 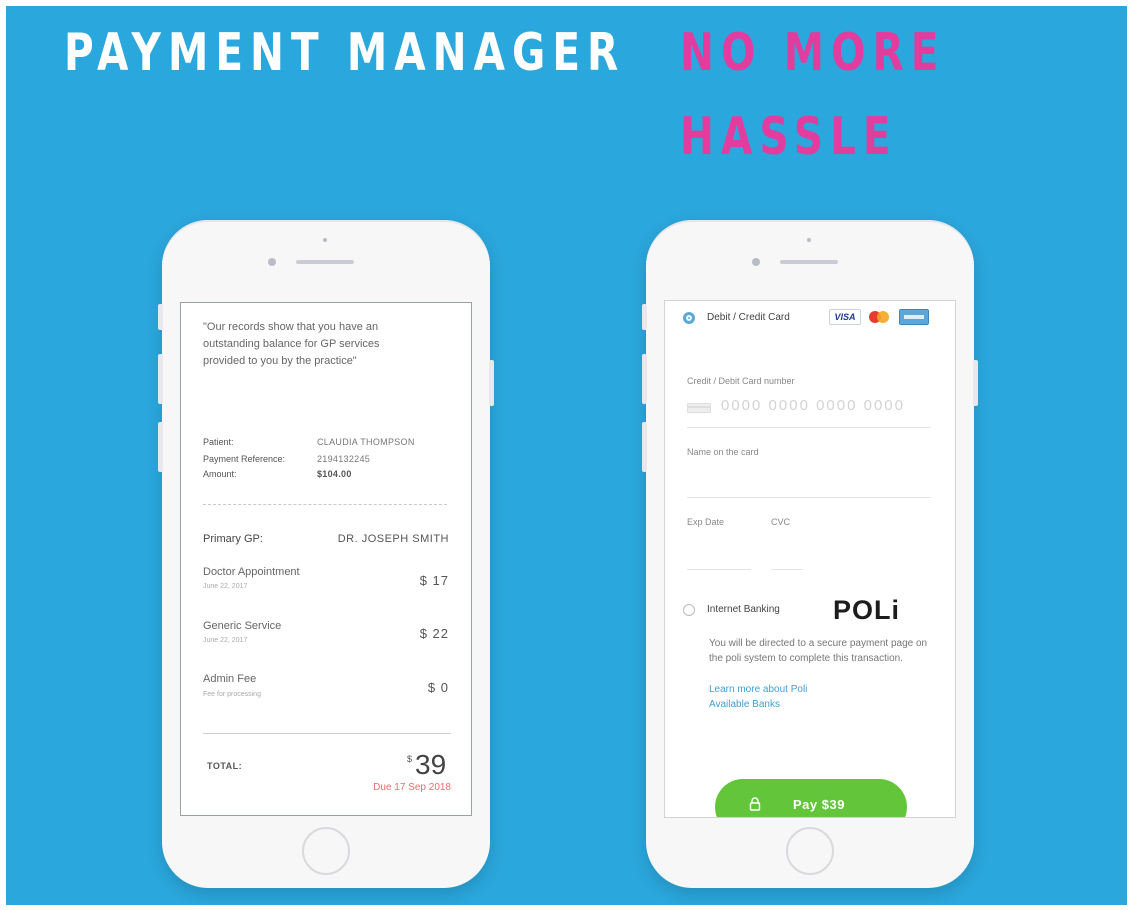 What do you see at coordinates (867, 610) in the screenshot?
I see `poli-logo: POLi` at bounding box center [867, 610].